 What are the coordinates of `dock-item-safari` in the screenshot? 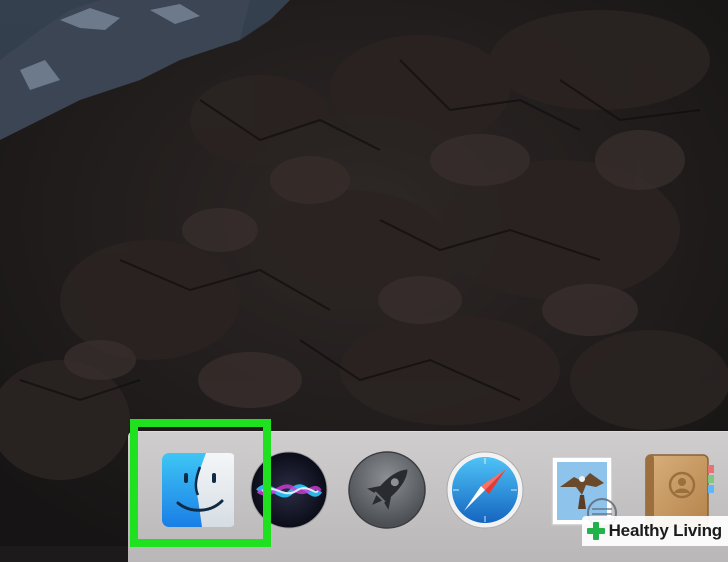 It's located at (485, 490).